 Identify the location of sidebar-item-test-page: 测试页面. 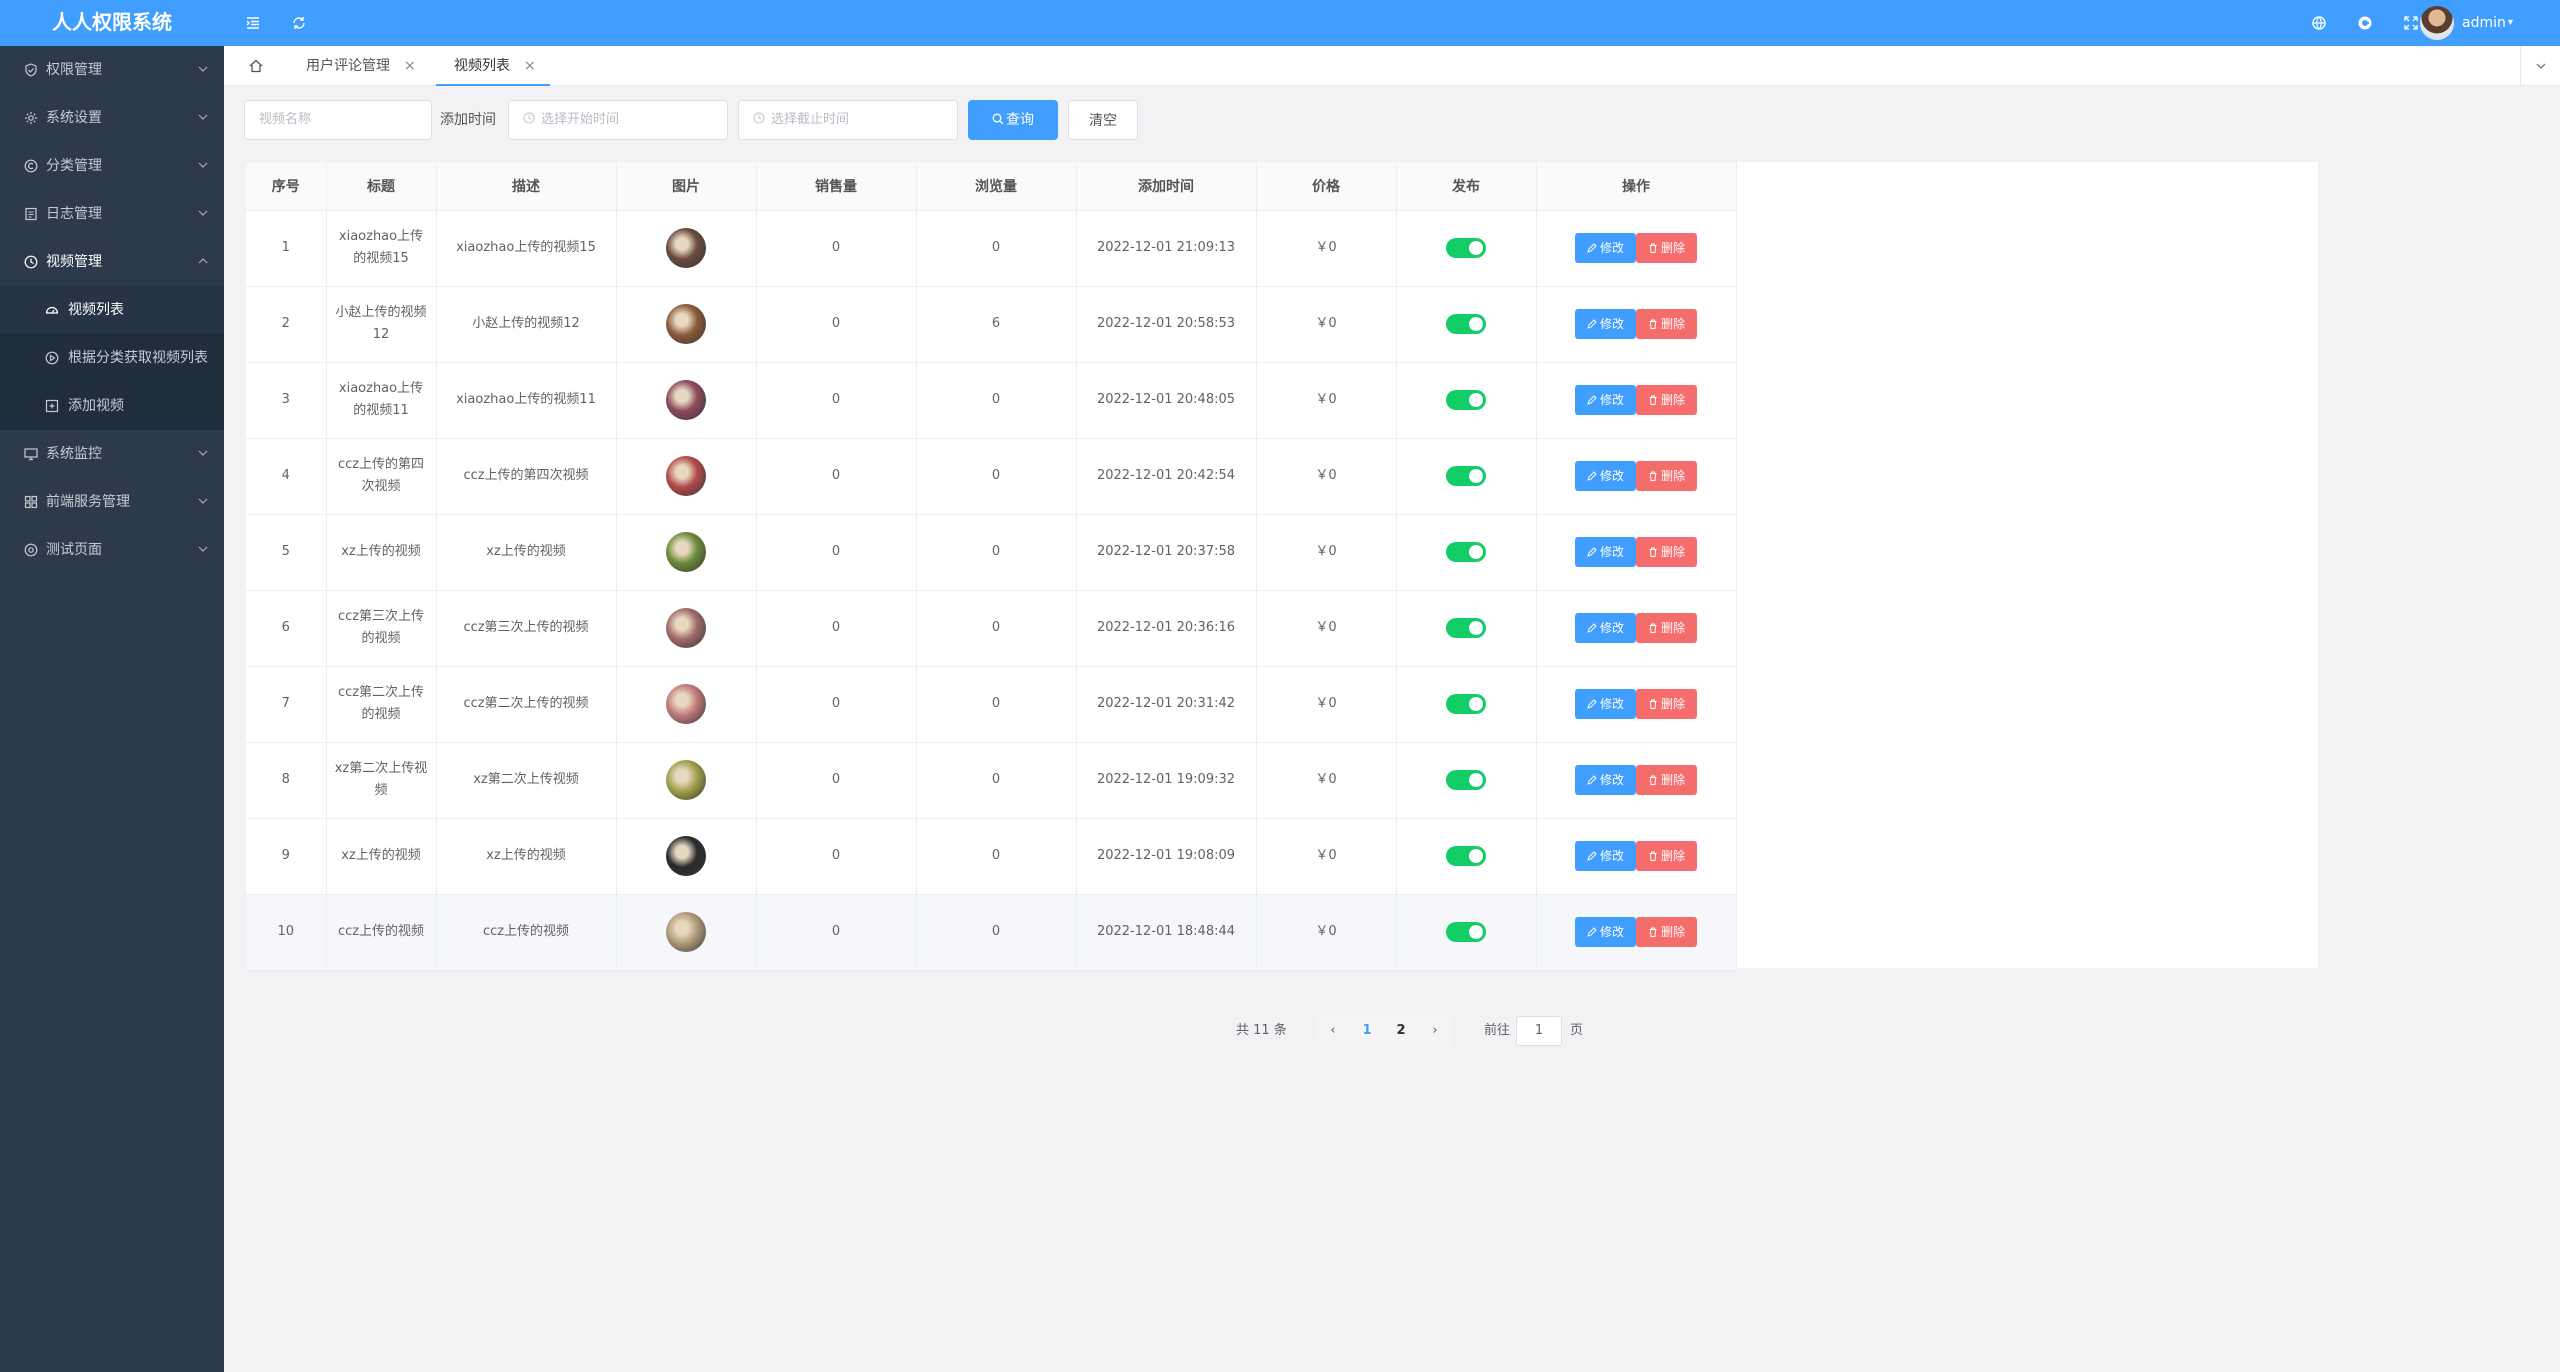
(112, 550).